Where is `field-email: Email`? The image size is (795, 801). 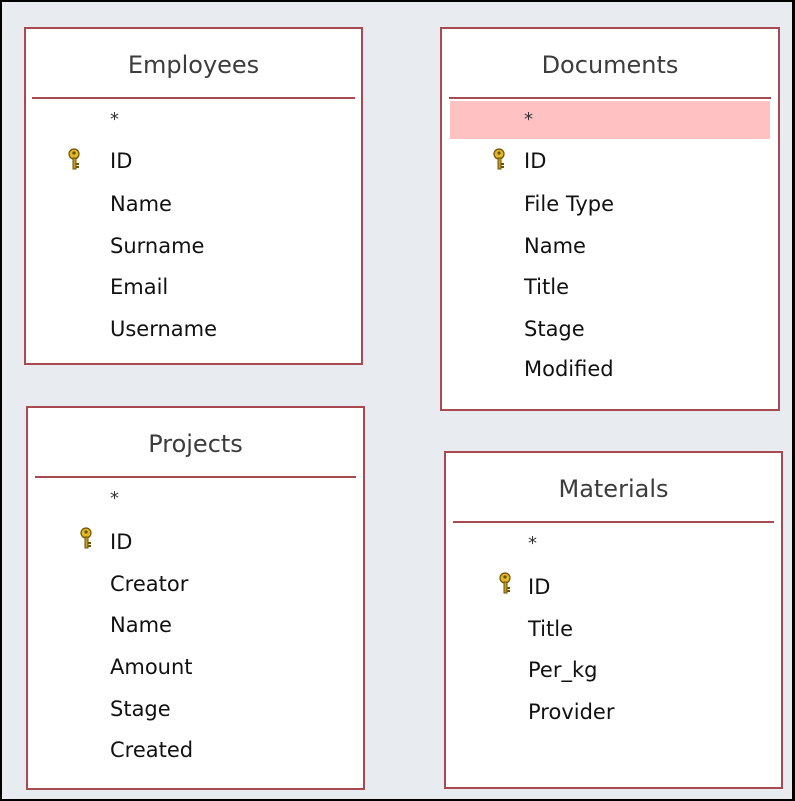
field-email: Email is located at coordinates (139, 287).